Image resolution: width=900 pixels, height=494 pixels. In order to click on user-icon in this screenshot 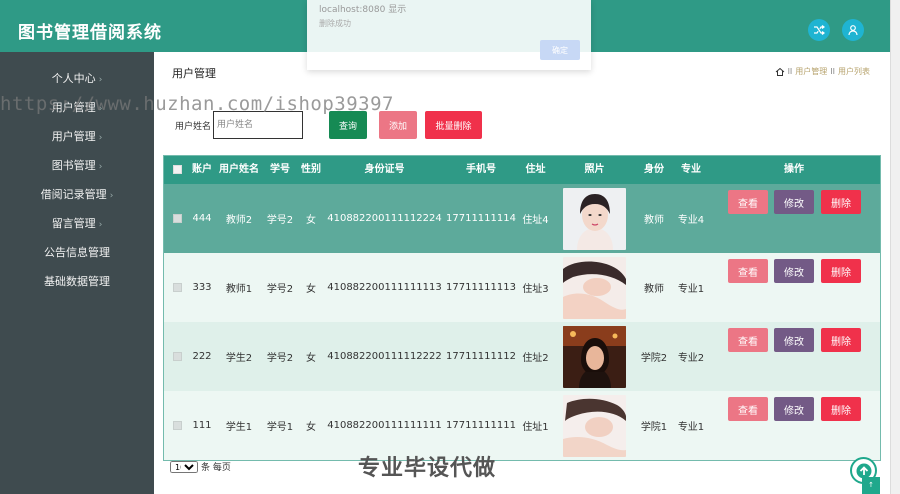, I will do `click(853, 30)`.